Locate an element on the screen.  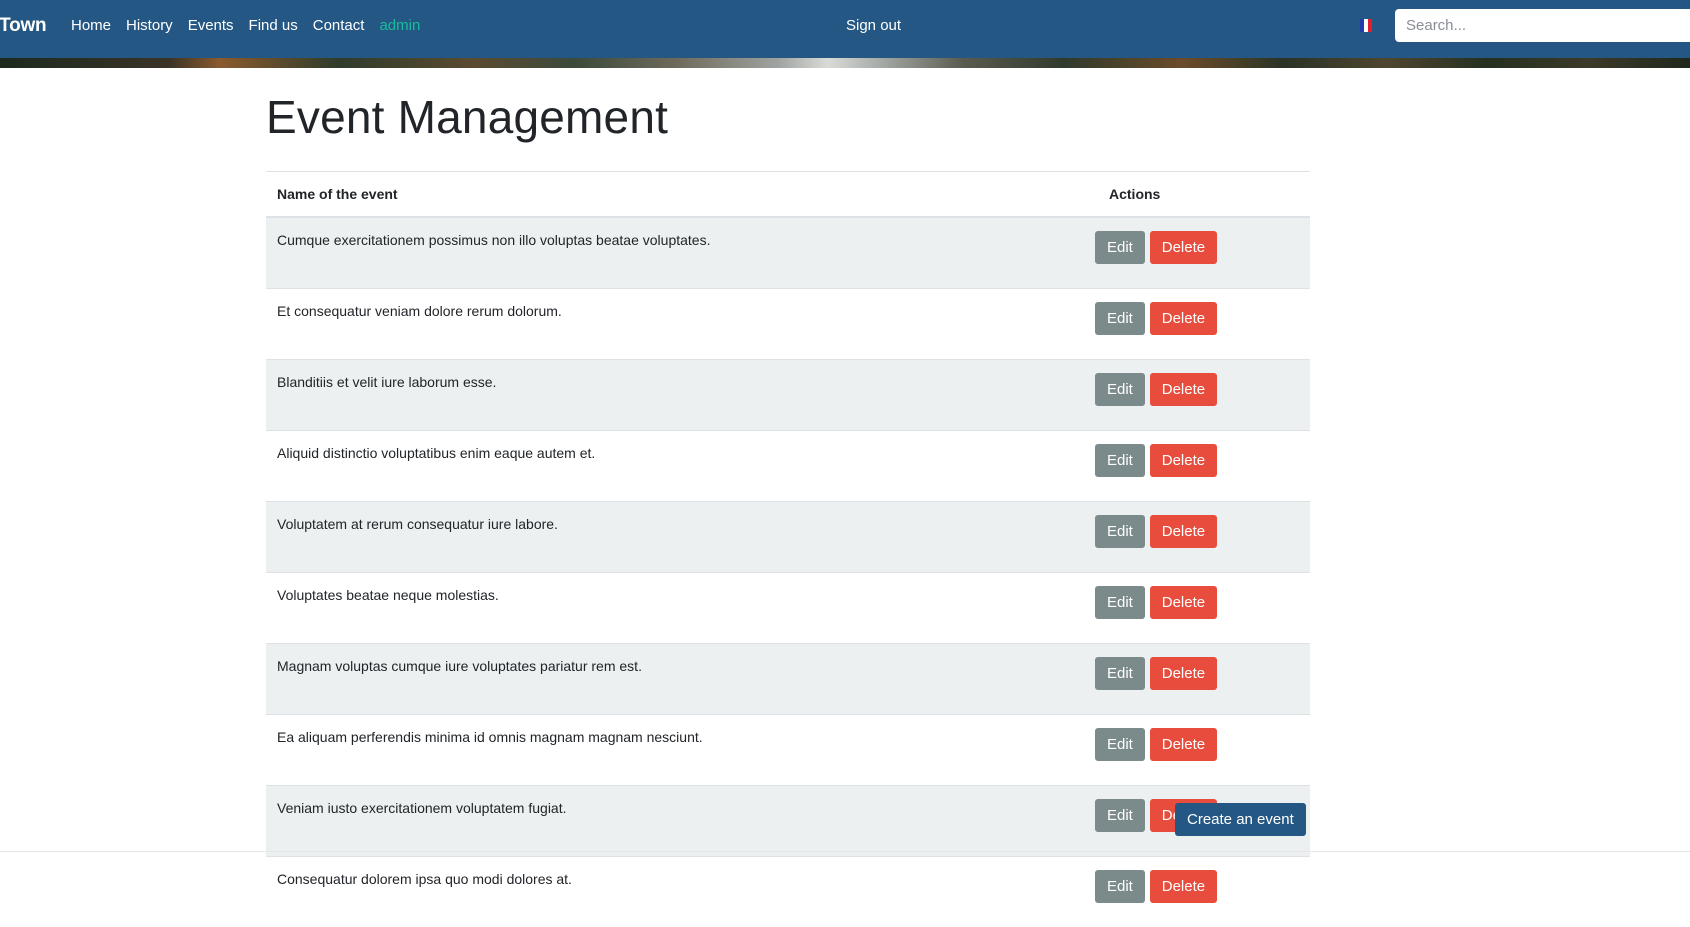
nav-link-find-us: Find us is located at coordinates (273, 25).